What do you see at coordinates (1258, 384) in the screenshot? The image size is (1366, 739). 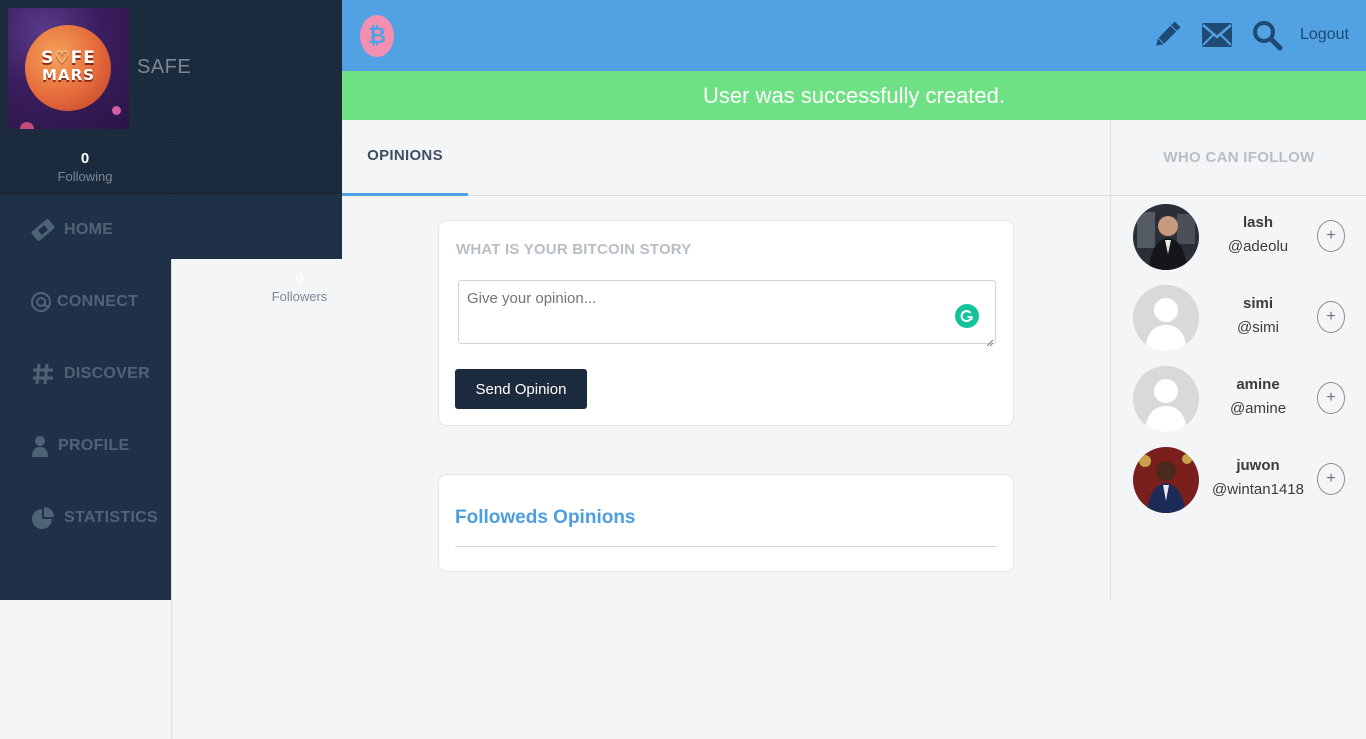 I see `user-name: amine` at bounding box center [1258, 384].